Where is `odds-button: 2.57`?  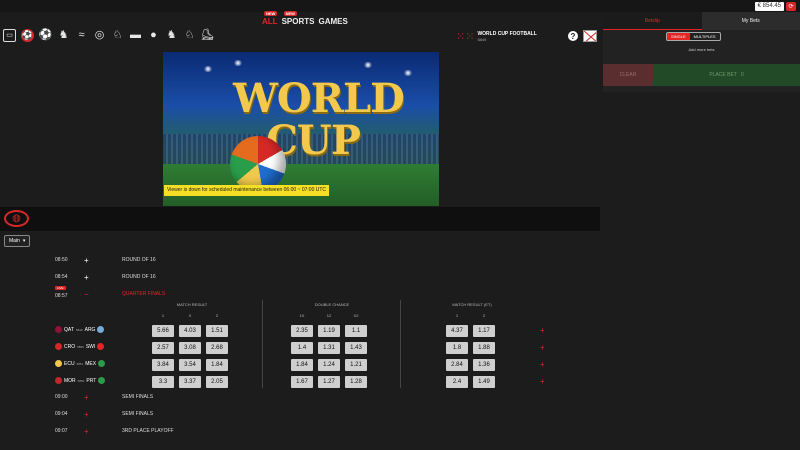
odds-button: 2.57 is located at coordinates (163, 348).